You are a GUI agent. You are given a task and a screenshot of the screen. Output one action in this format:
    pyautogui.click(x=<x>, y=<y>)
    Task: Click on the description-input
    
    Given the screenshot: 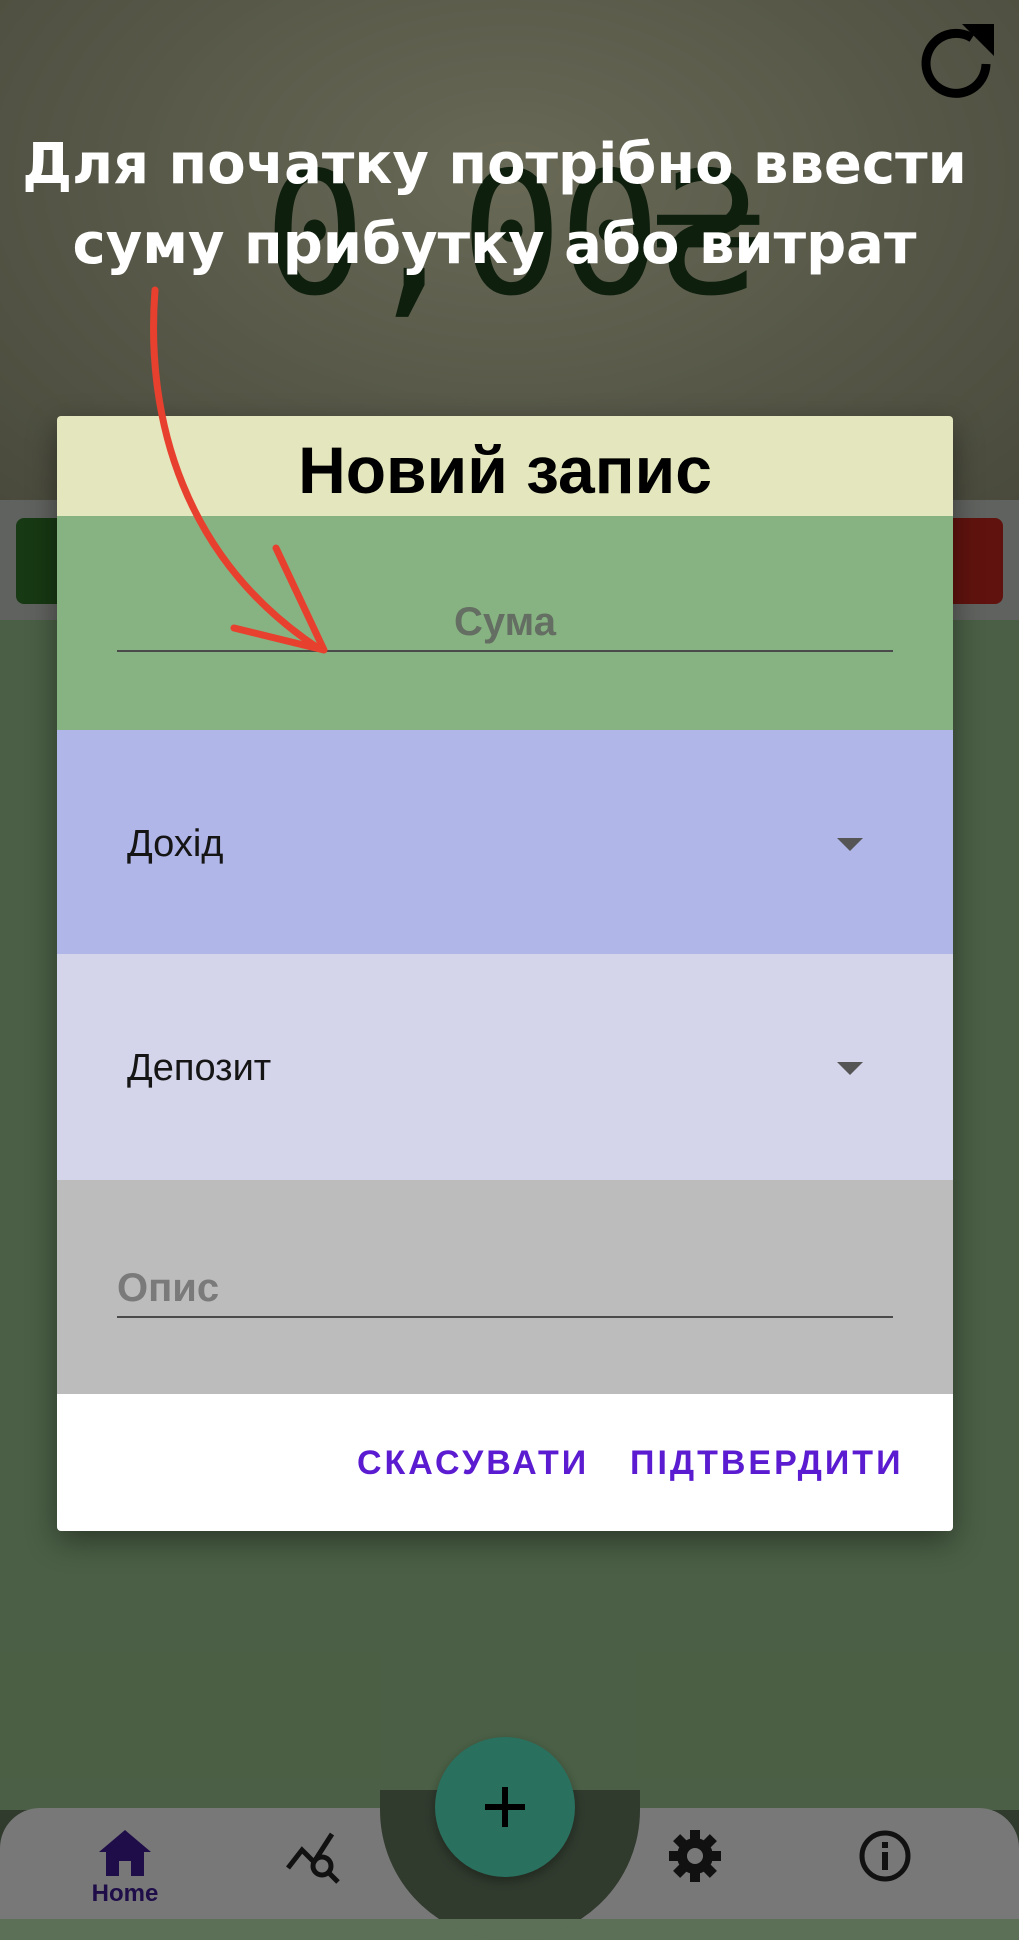 What is the action you would take?
    pyautogui.click(x=505, y=1288)
    